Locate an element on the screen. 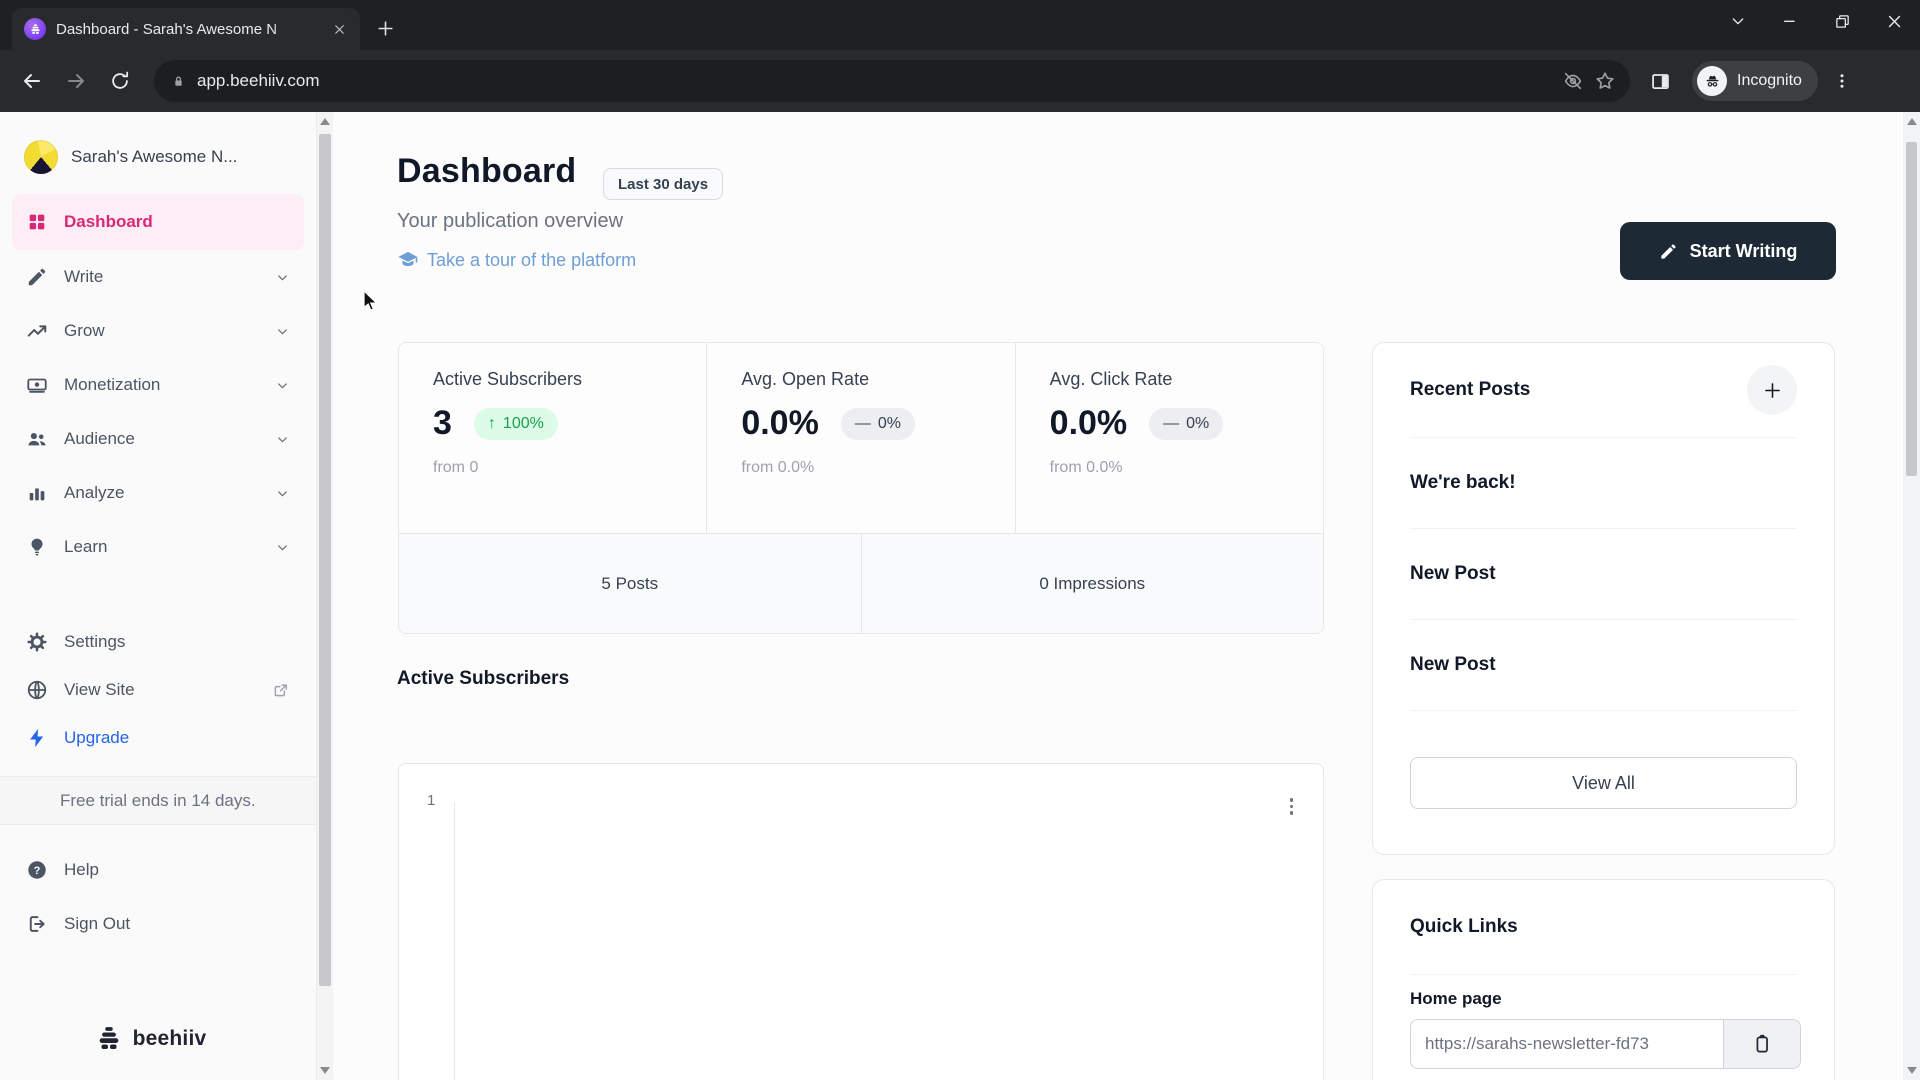 The width and height of the screenshot is (1920, 1080). incognito-icon is located at coordinates (1712, 81).